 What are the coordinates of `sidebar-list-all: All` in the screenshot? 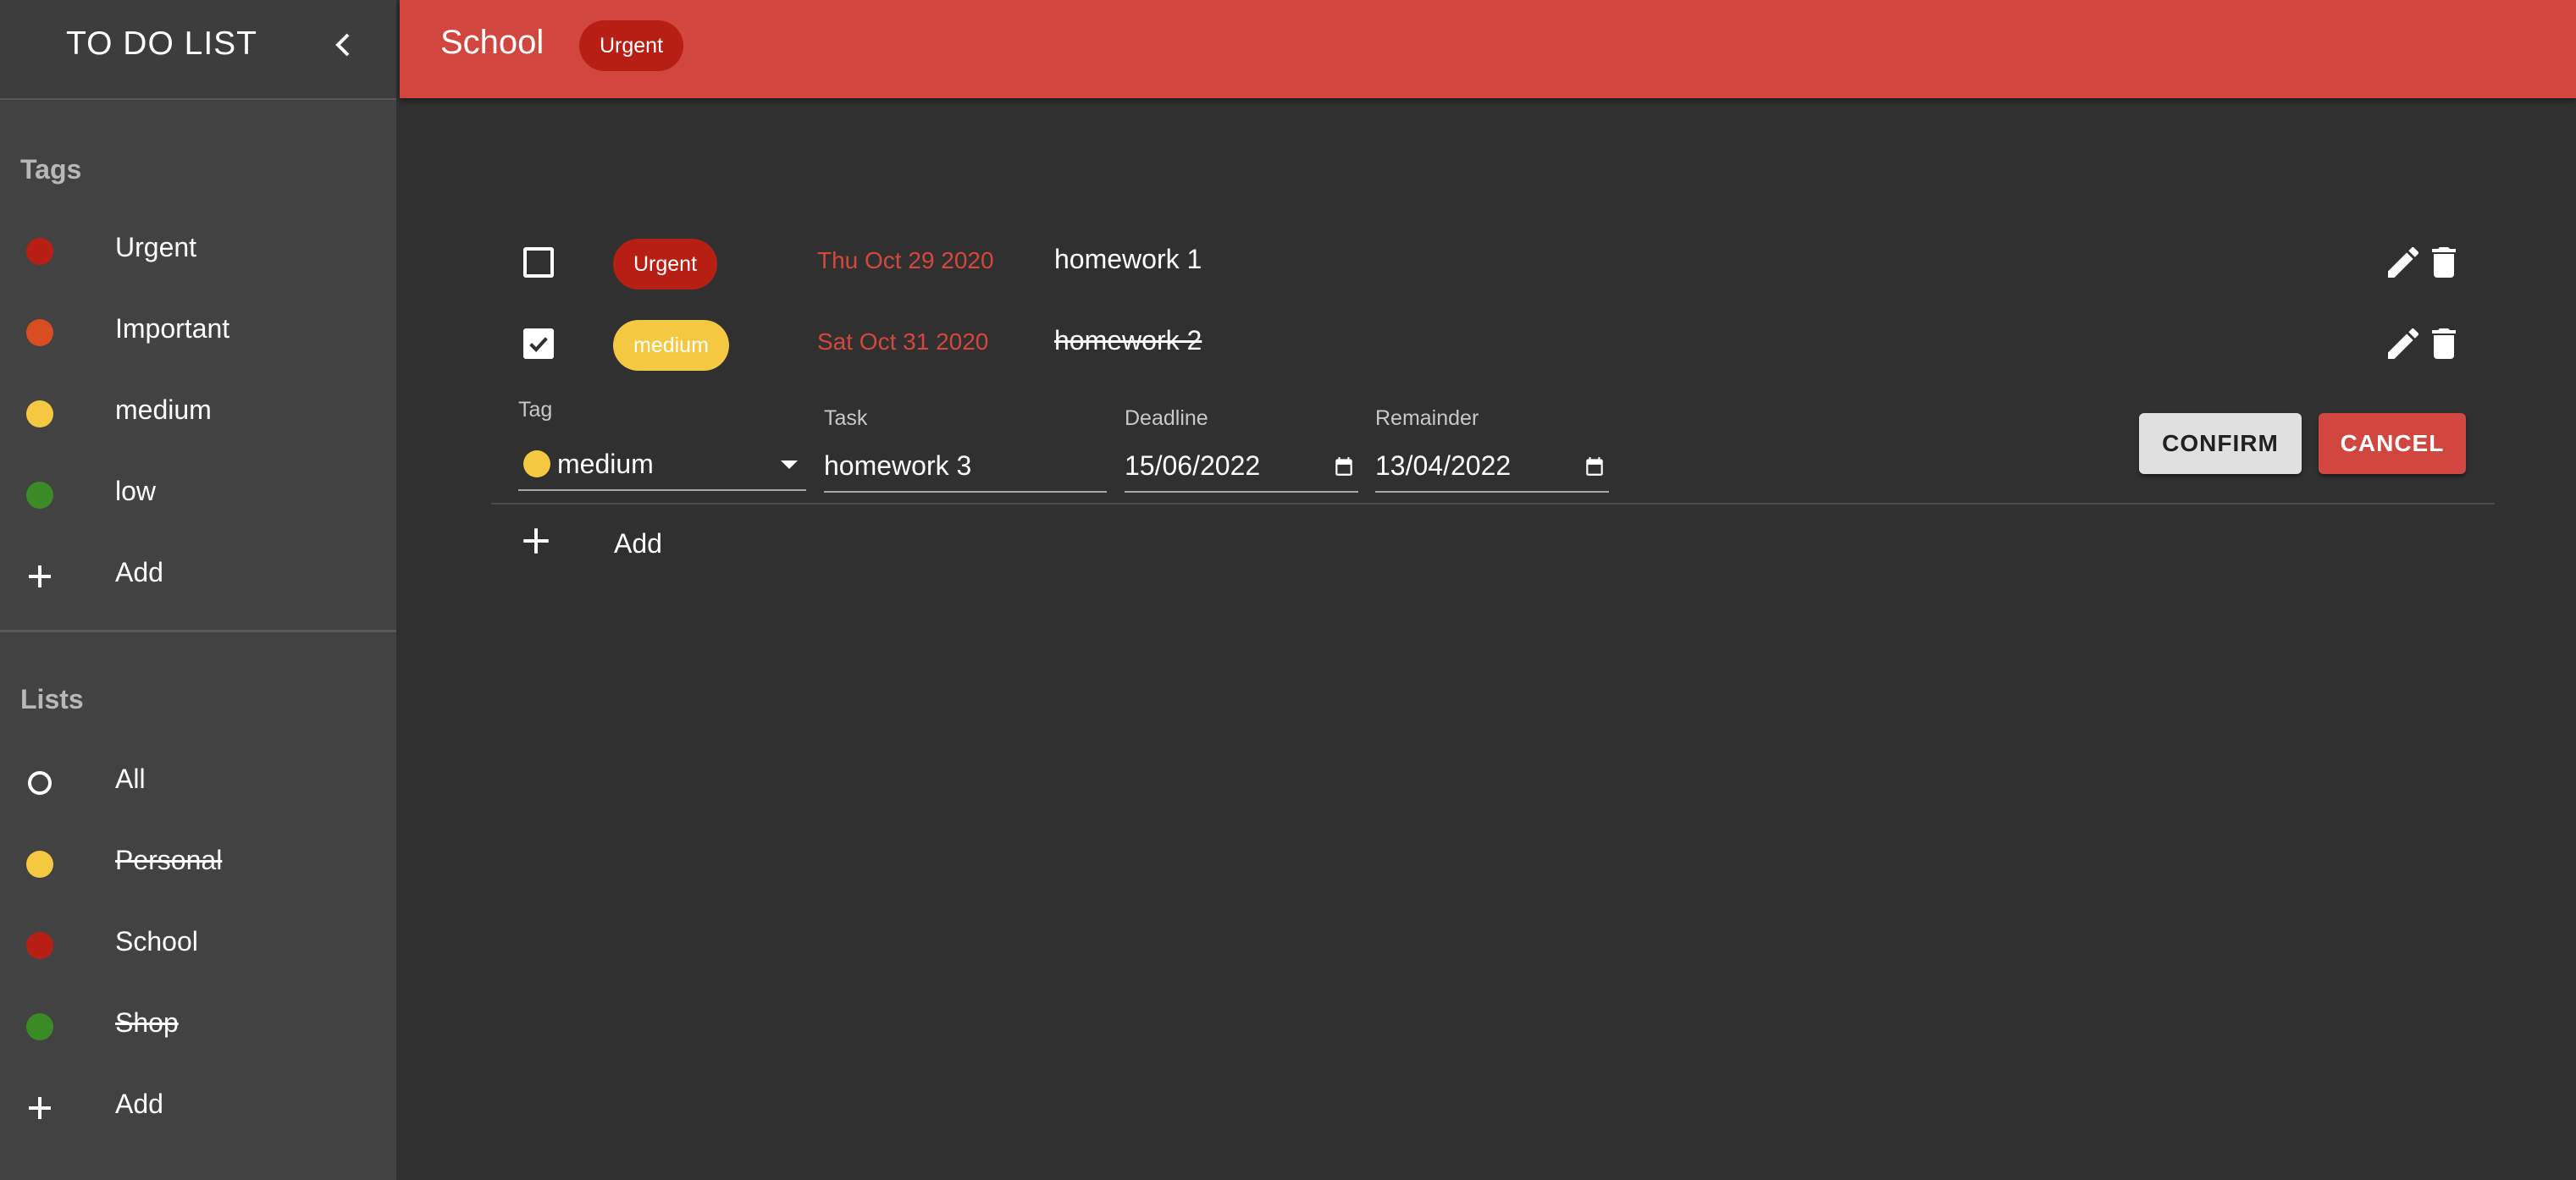 It's located at (198, 782).